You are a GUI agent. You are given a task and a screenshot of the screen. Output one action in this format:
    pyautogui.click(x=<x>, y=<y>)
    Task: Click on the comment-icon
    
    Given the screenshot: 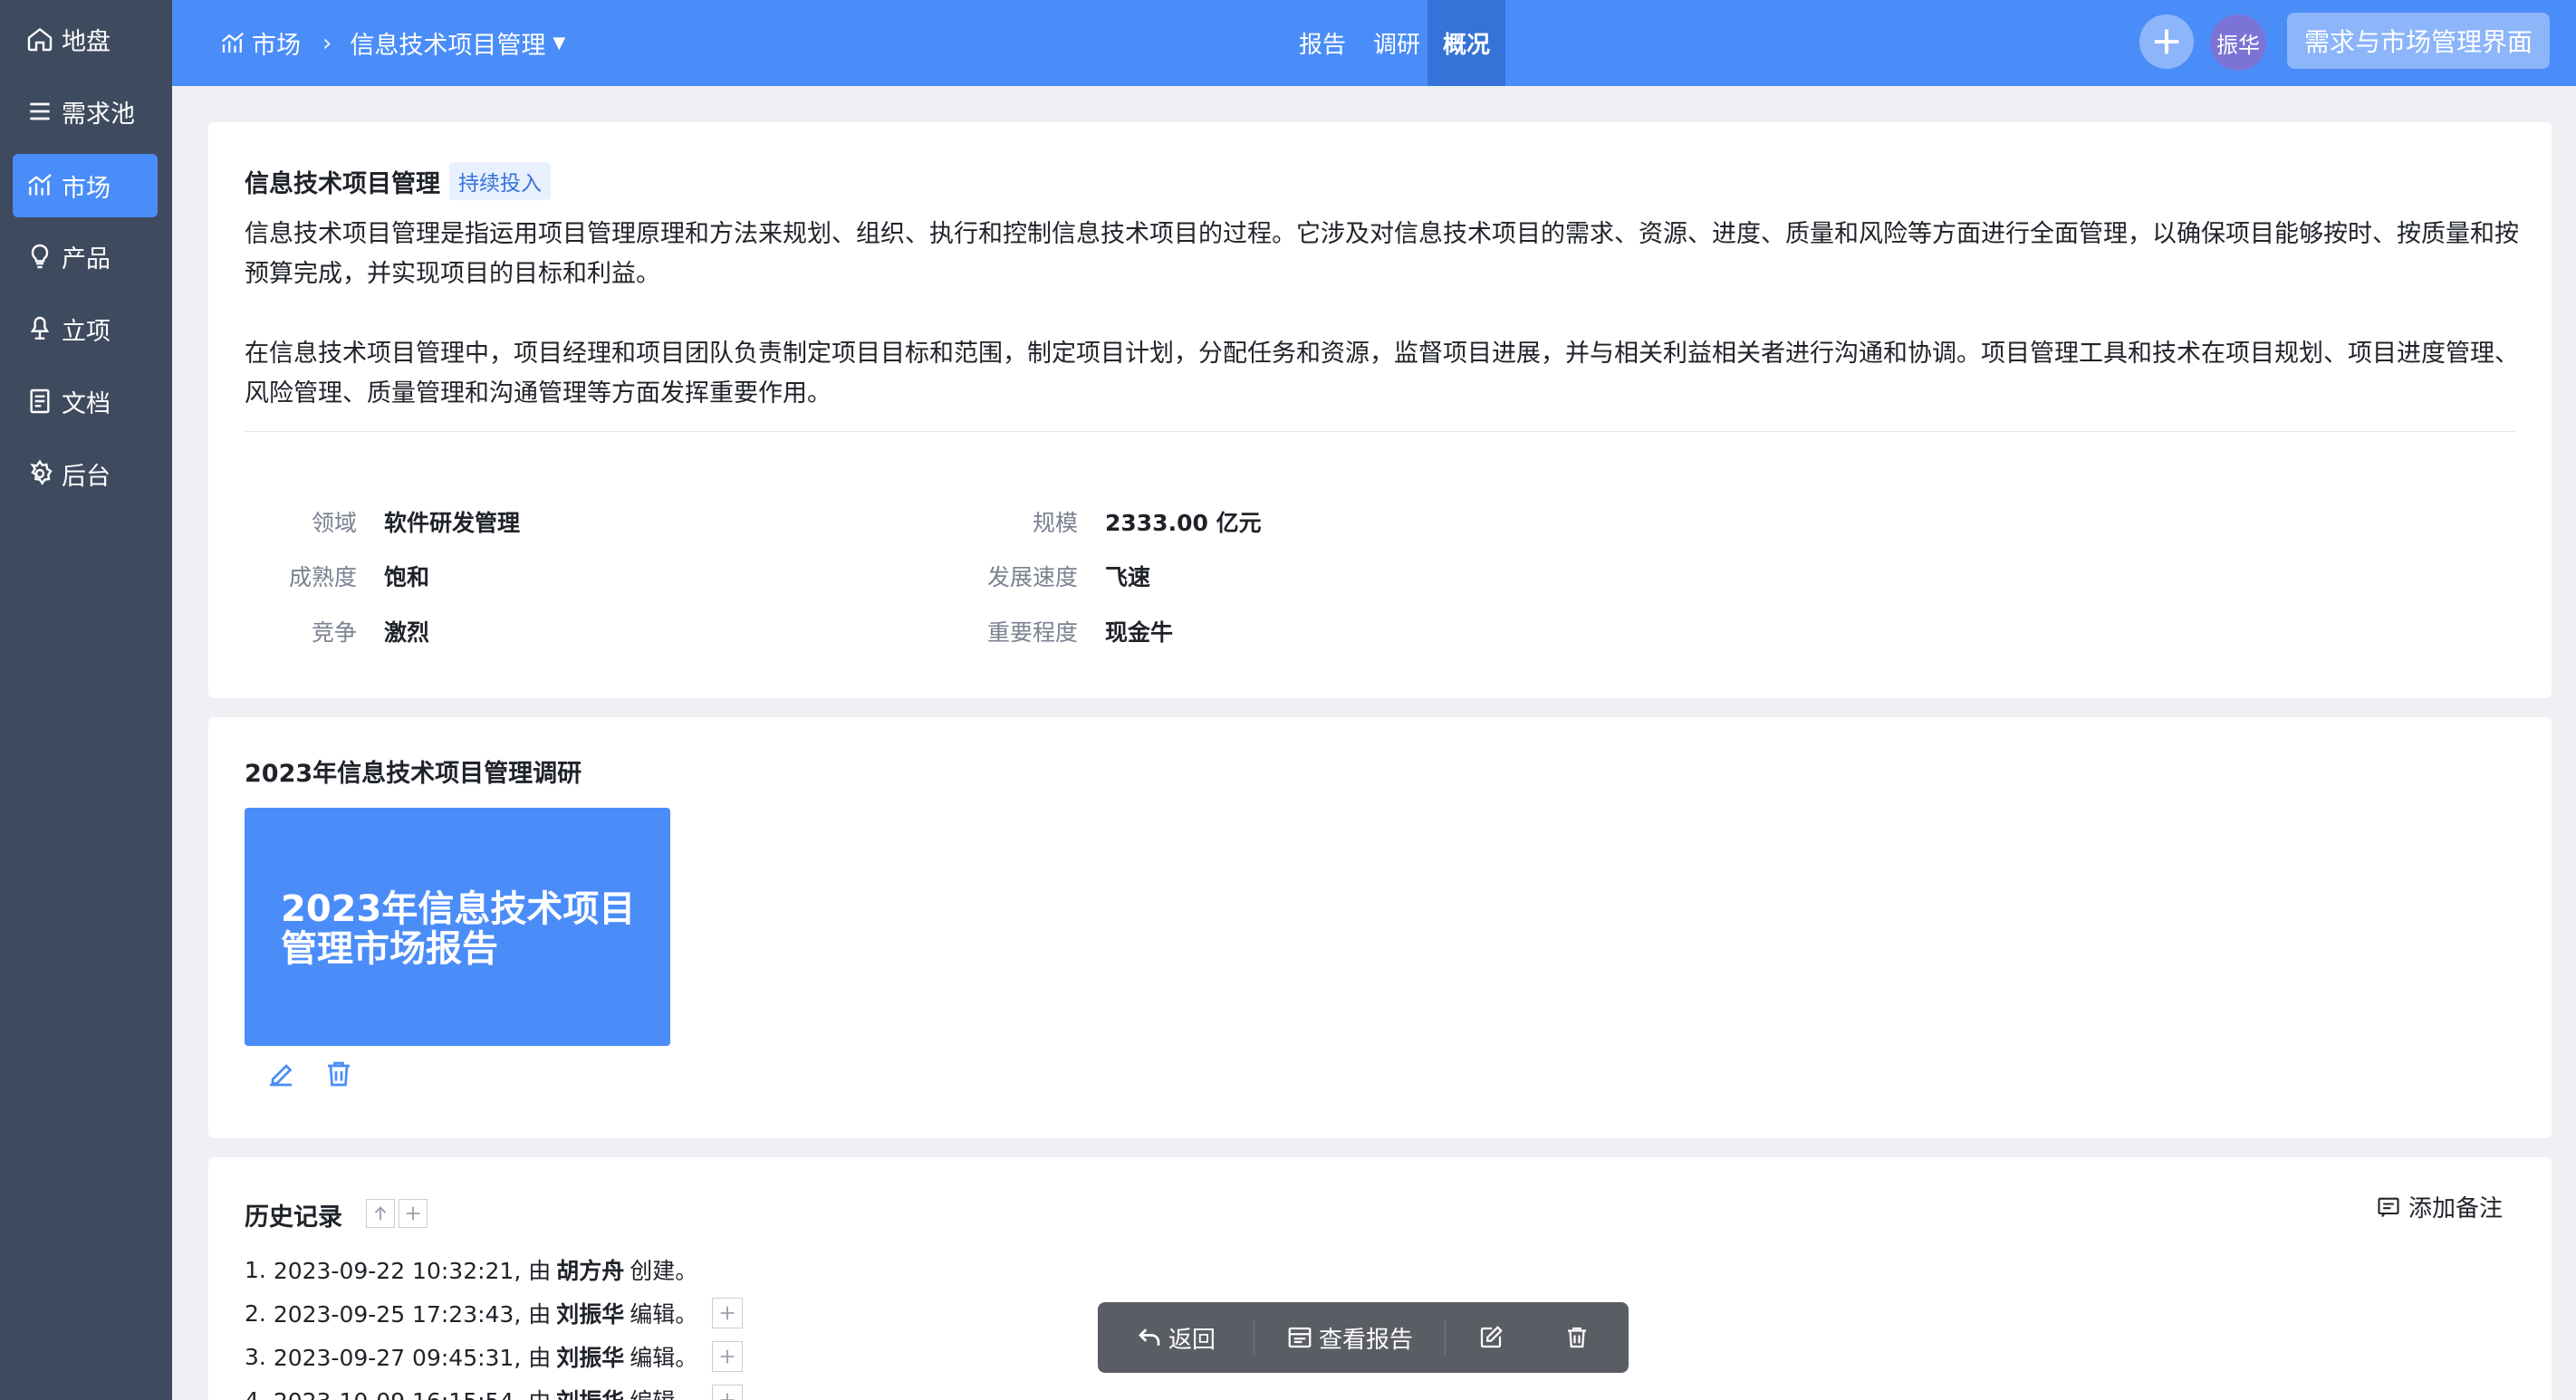 What is the action you would take?
    pyautogui.click(x=2388, y=1207)
    